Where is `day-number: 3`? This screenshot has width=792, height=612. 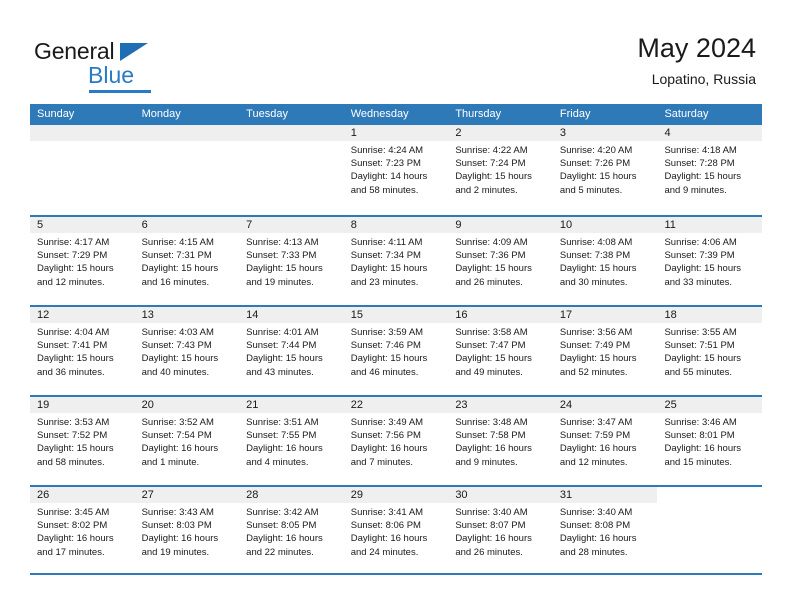
day-number: 3 is located at coordinates (605, 133).